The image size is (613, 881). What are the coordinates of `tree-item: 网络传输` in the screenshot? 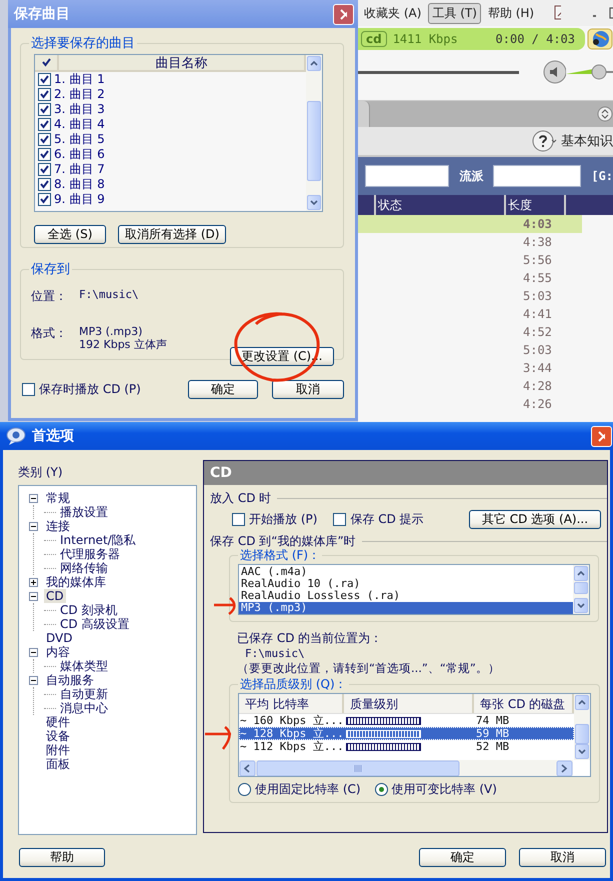 It's located at (84, 568).